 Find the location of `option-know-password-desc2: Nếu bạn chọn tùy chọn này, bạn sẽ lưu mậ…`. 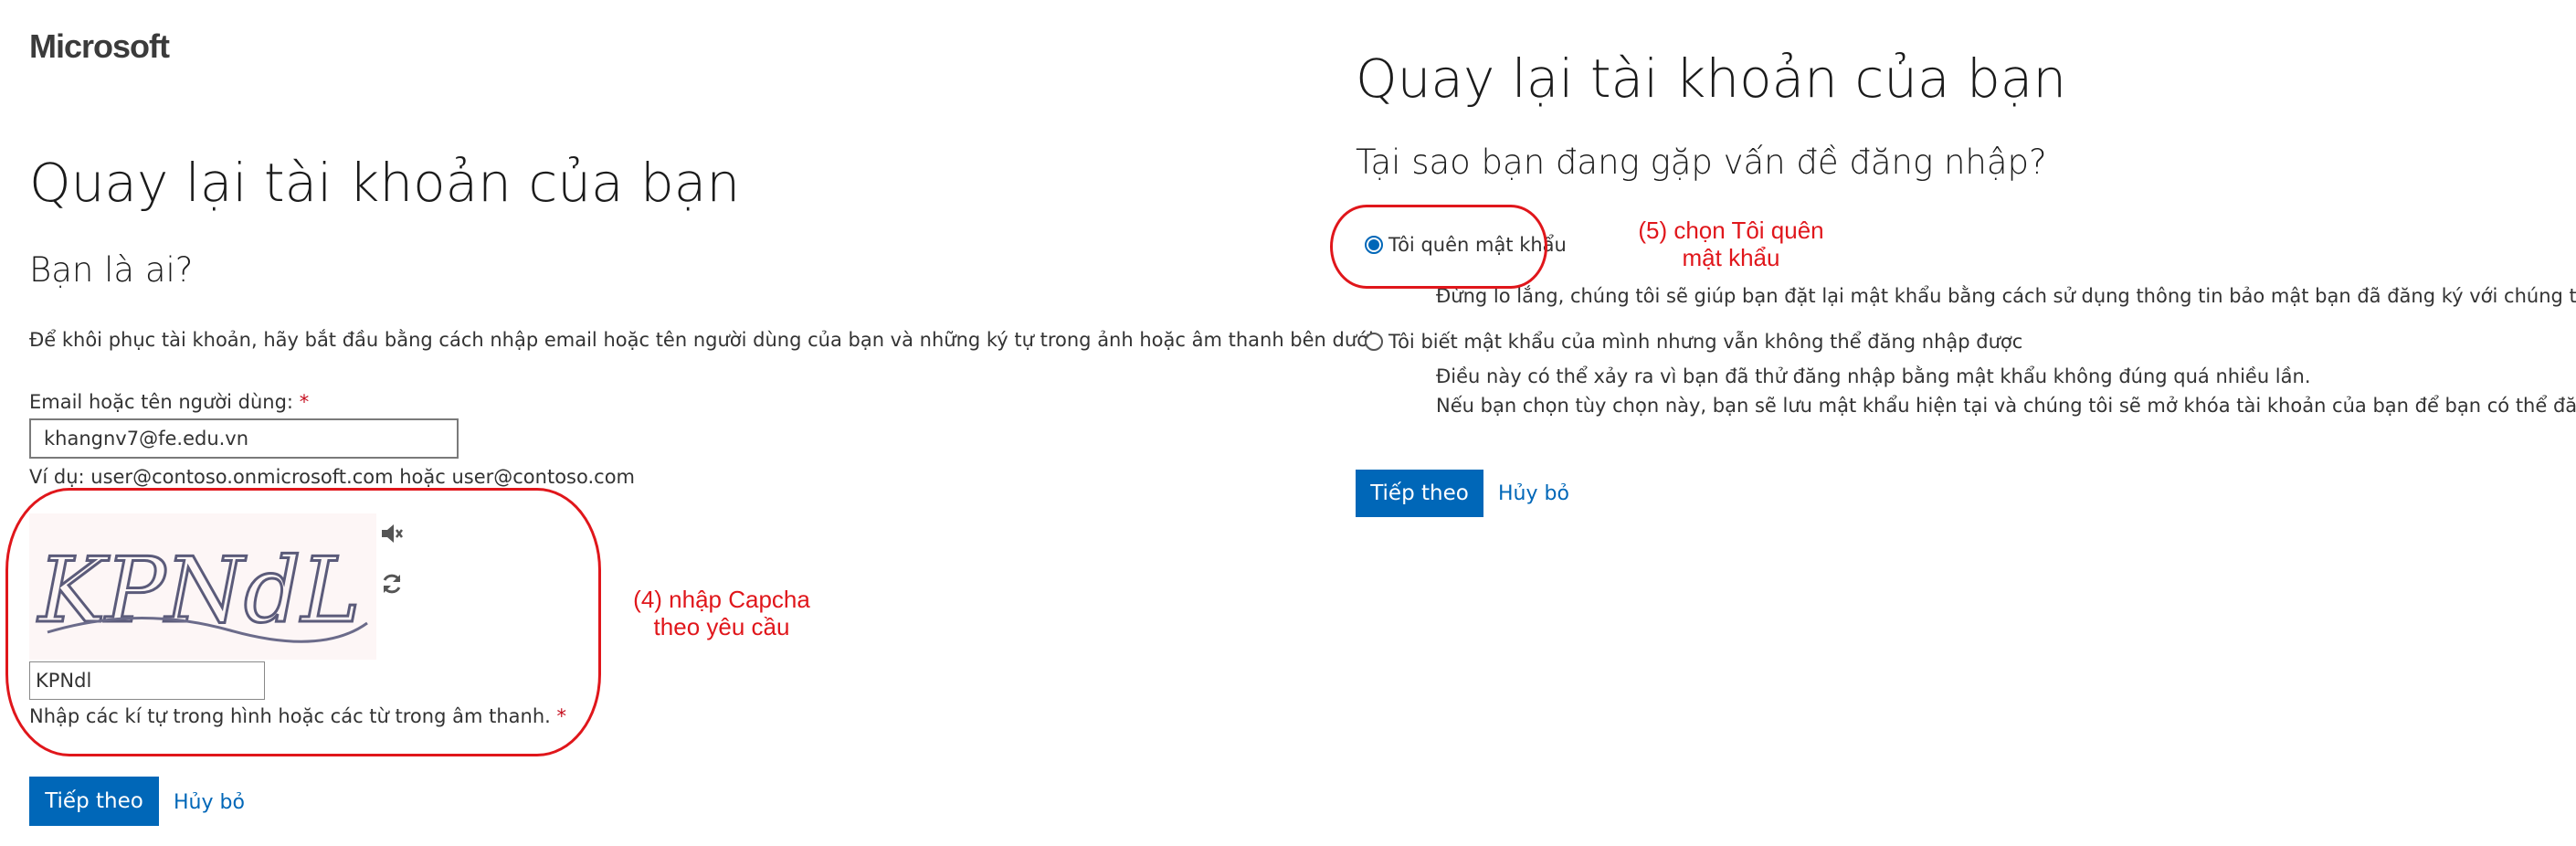

option-know-password-desc2: Nếu bạn chọn tùy chọn này, bạn sẽ lưu mậ… is located at coordinates (2006, 406).